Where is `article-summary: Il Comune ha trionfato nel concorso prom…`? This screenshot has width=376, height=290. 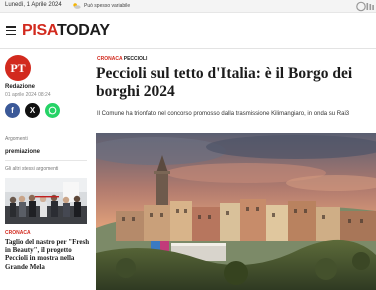
article-summary: Il Comune ha trionfato nel concorso prom… is located at coordinates (223, 114).